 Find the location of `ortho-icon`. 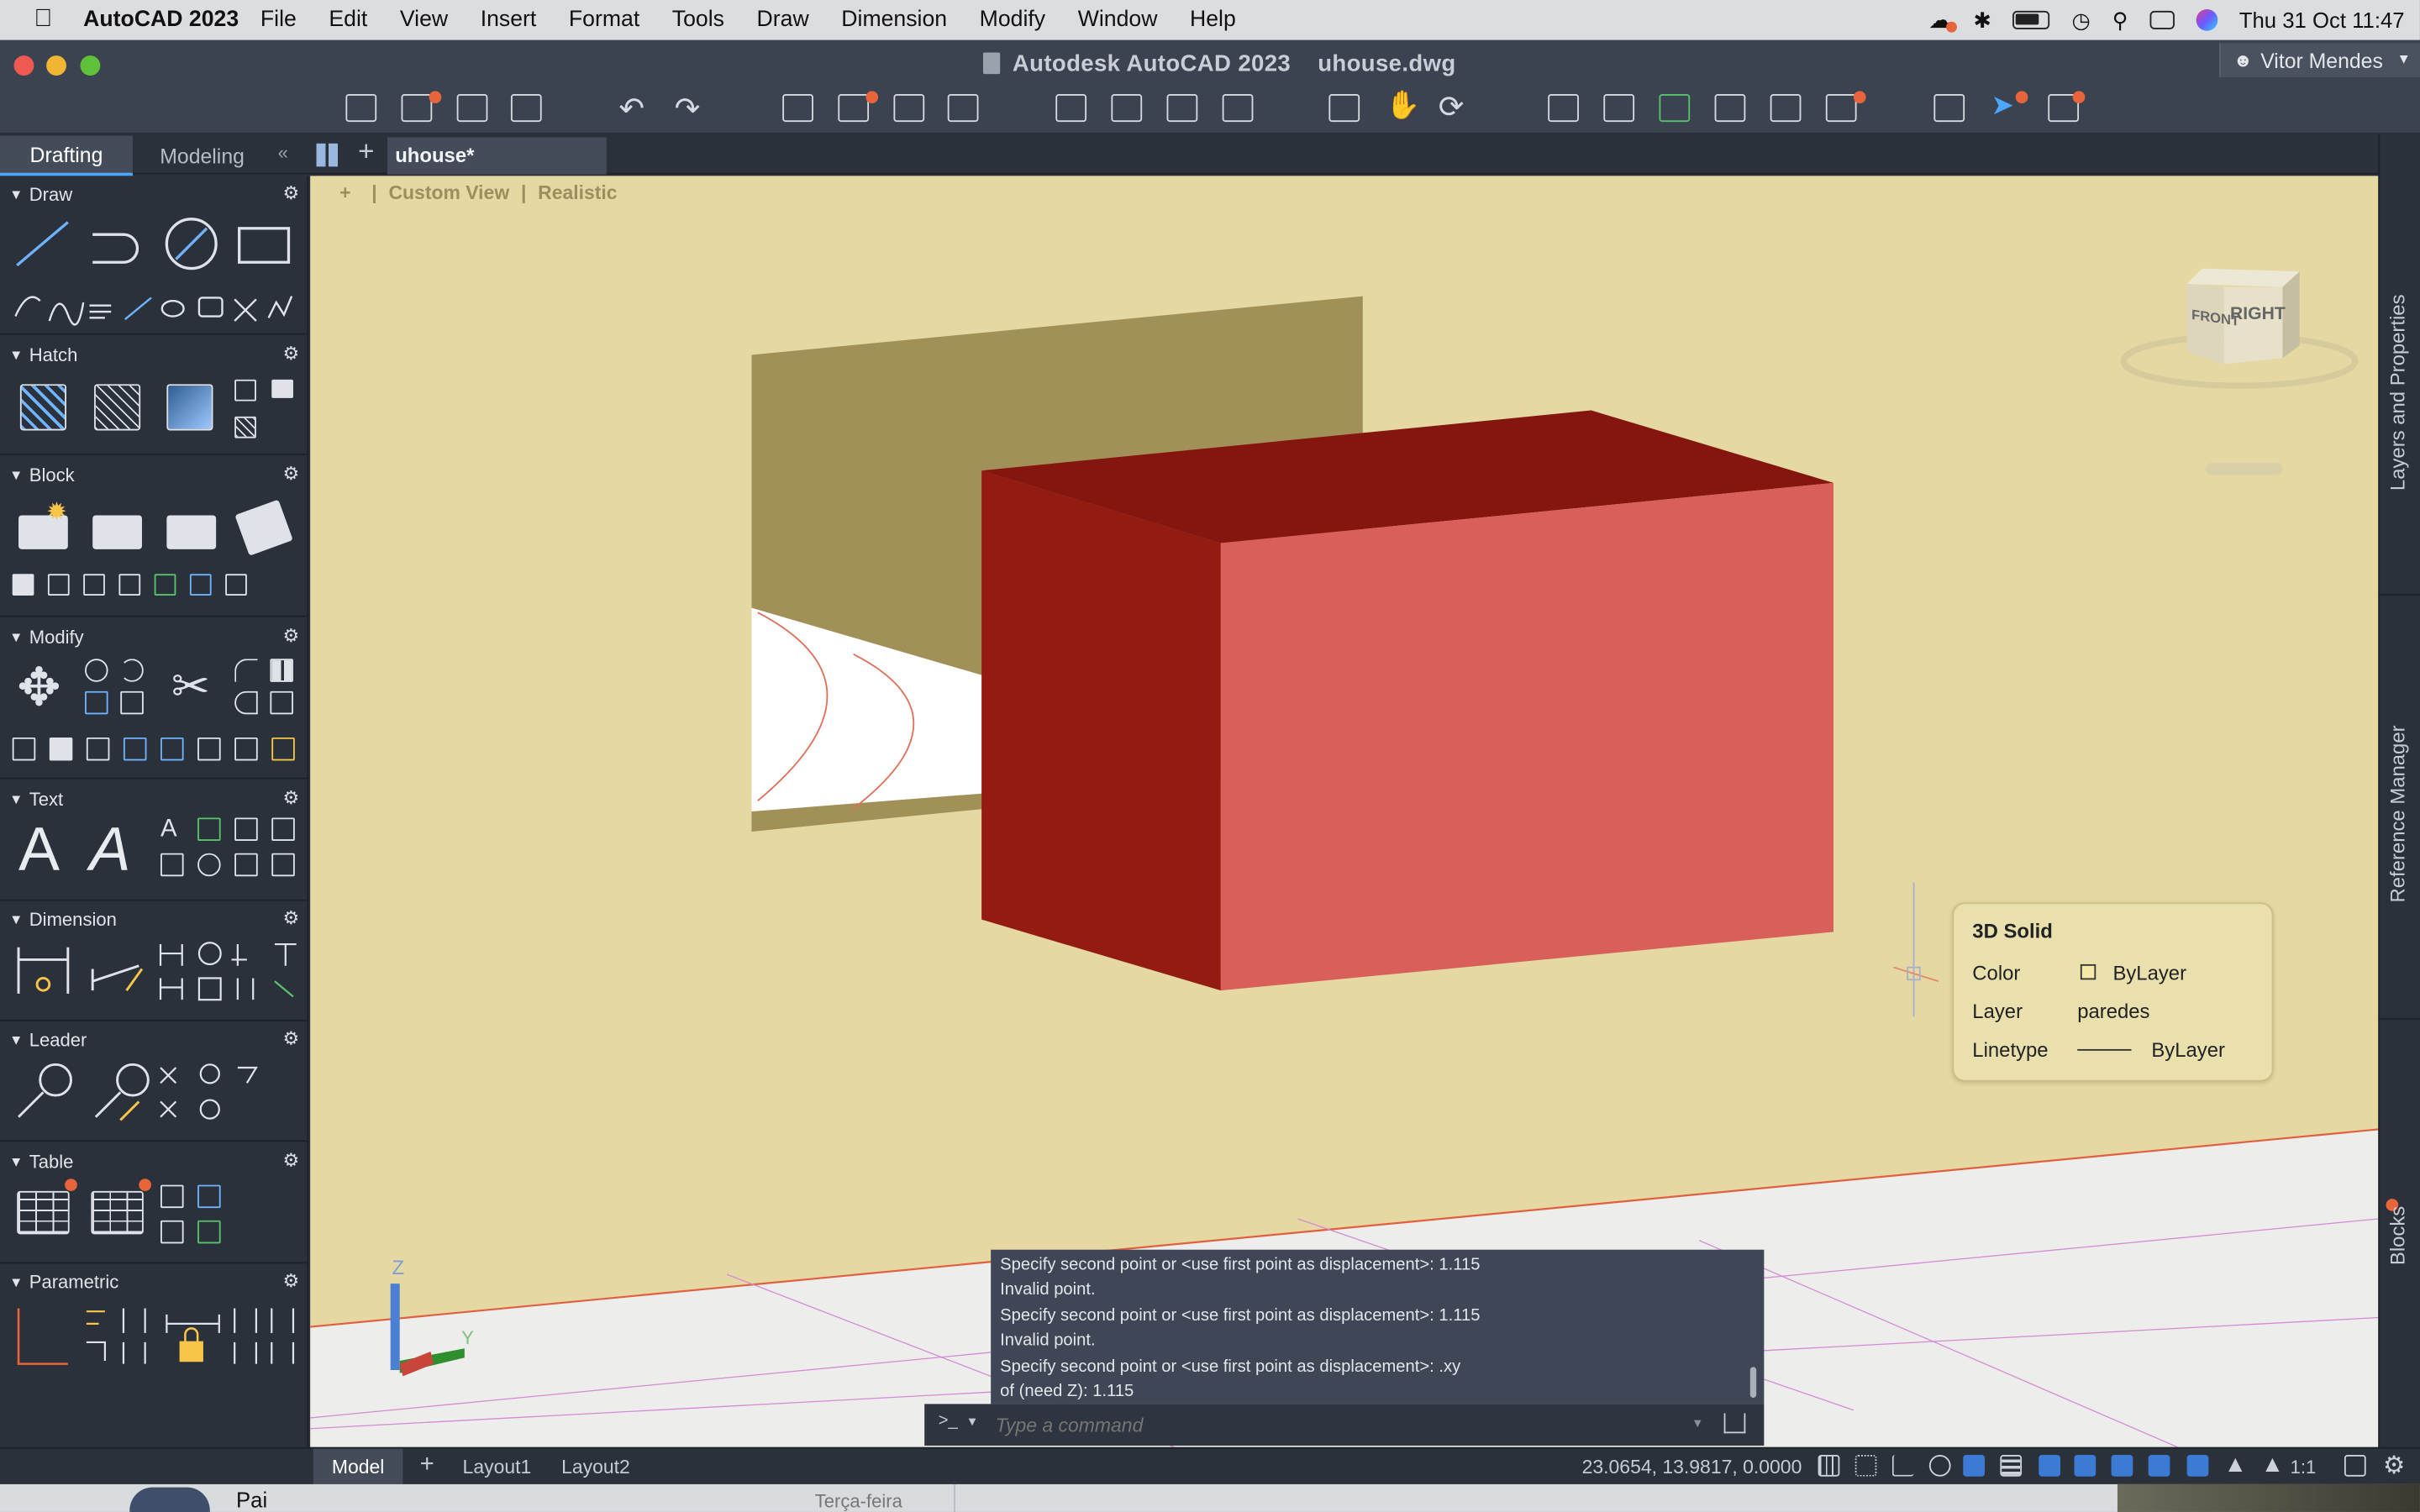

ortho-icon is located at coordinates (1903, 1466).